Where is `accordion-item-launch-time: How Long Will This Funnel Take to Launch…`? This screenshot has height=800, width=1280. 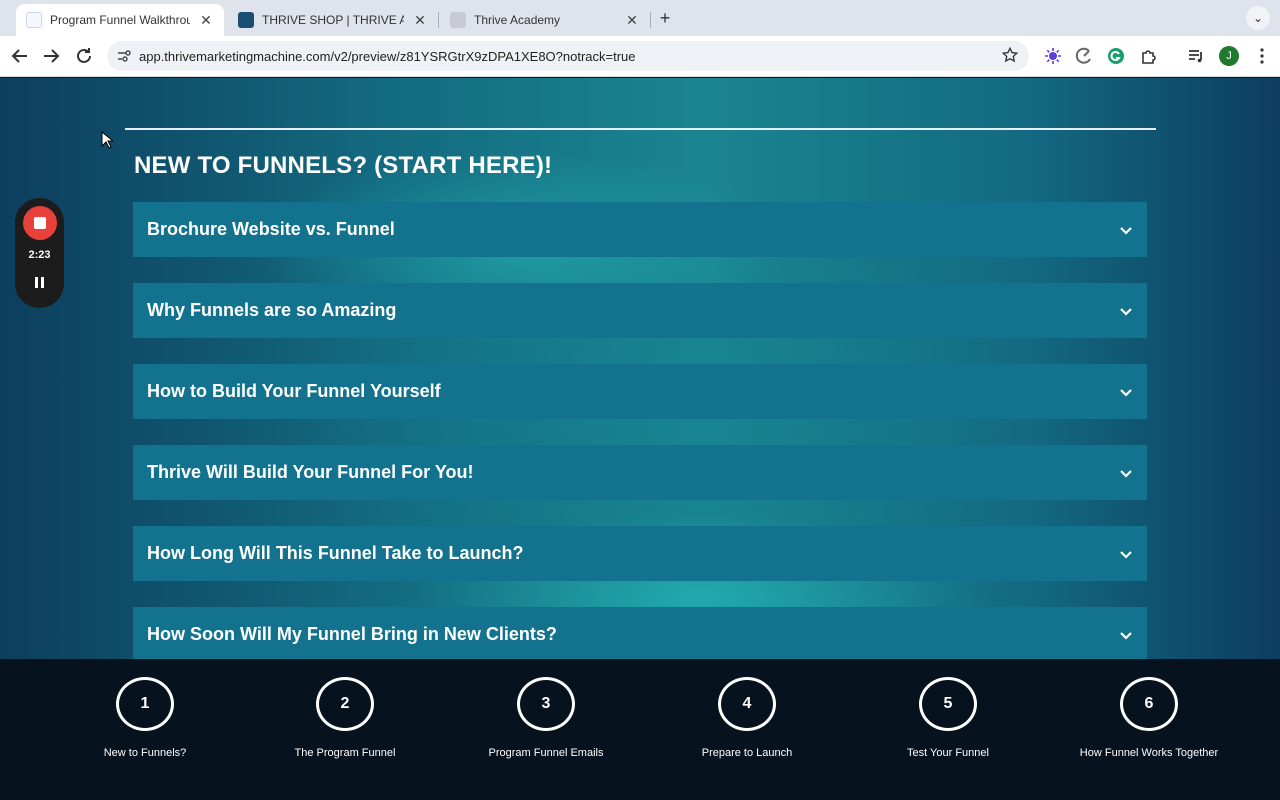
accordion-item-launch-time: How Long Will This Funnel Take to Launch… is located at coordinates (640, 553).